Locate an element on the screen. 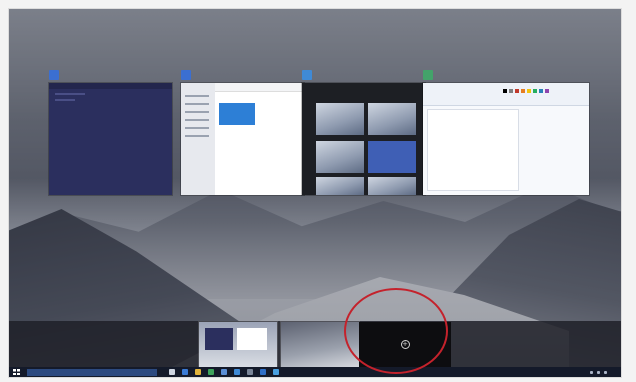  virtual-desktops-bar: + is located at coordinates (315, 344).